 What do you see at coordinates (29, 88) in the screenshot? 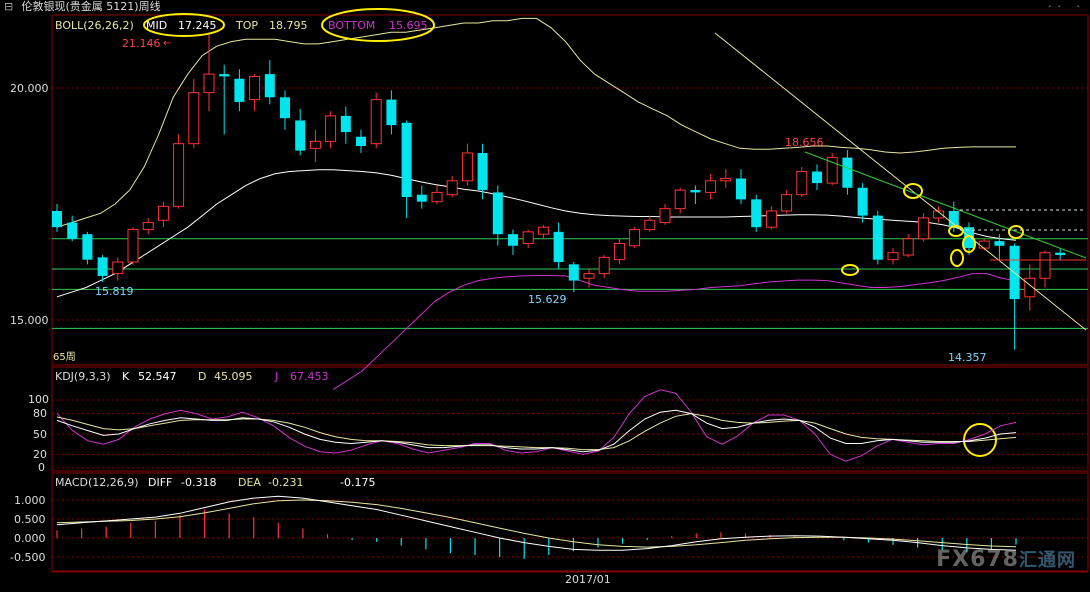
I see `price-axis-label-20: 20.000` at bounding box center [29, 88].